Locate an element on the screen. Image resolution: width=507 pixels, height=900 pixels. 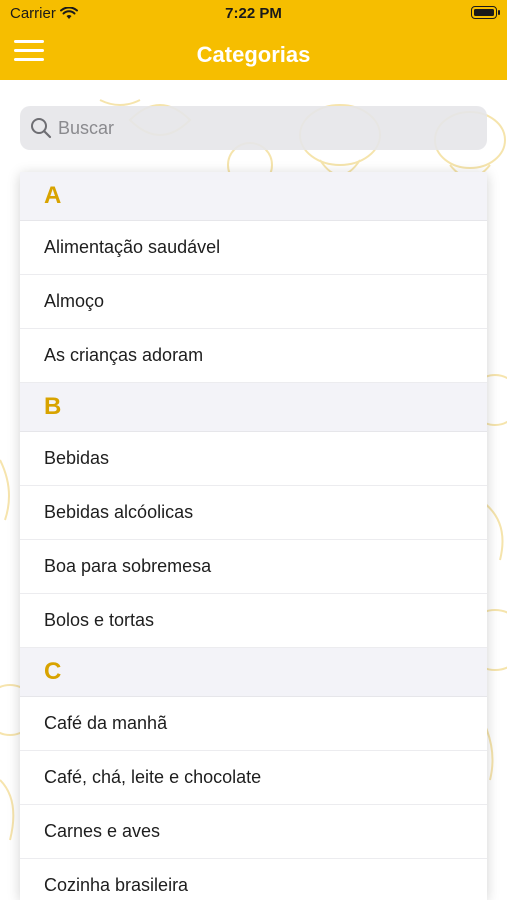
section-header-b: B is located at coordinates (253, 407).